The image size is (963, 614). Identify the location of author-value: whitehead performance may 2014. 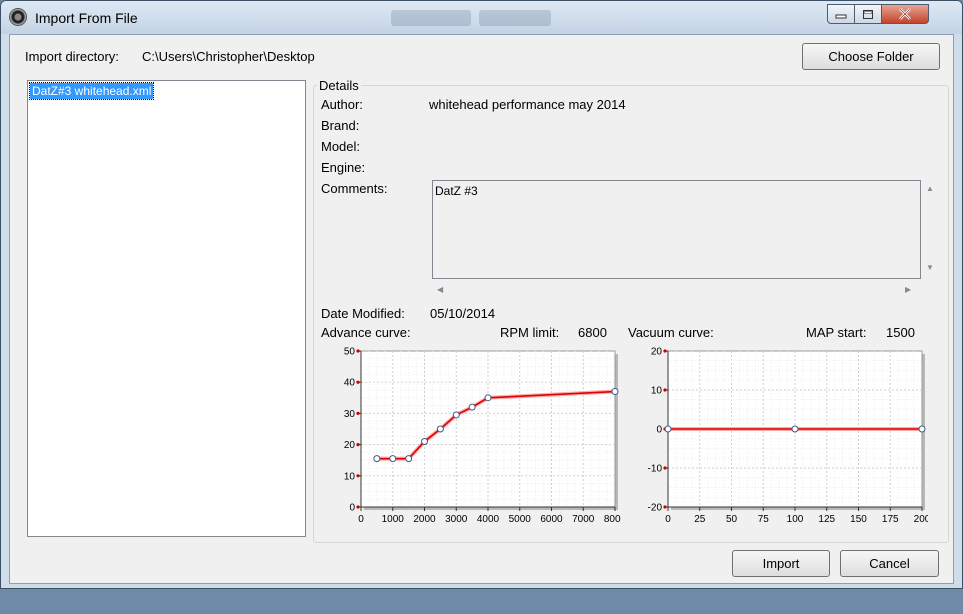
(527, 104).